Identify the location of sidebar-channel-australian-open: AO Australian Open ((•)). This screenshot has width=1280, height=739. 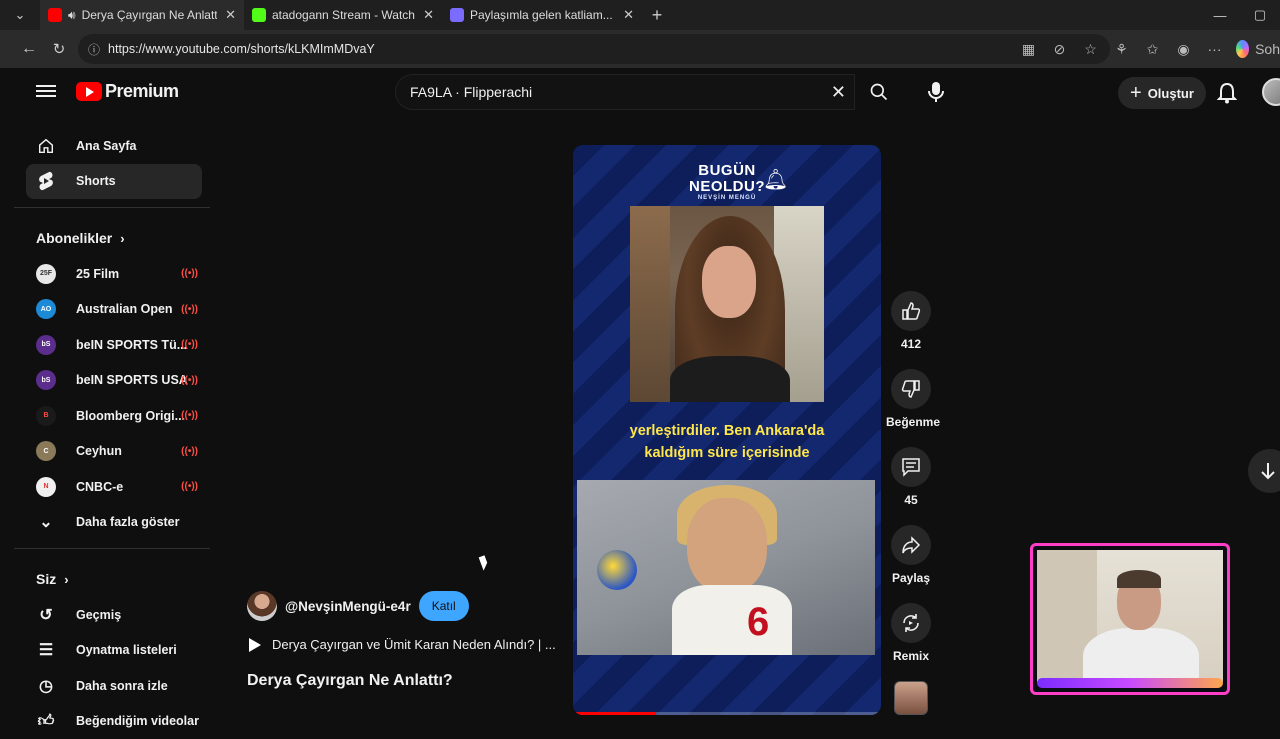
(114, 310).